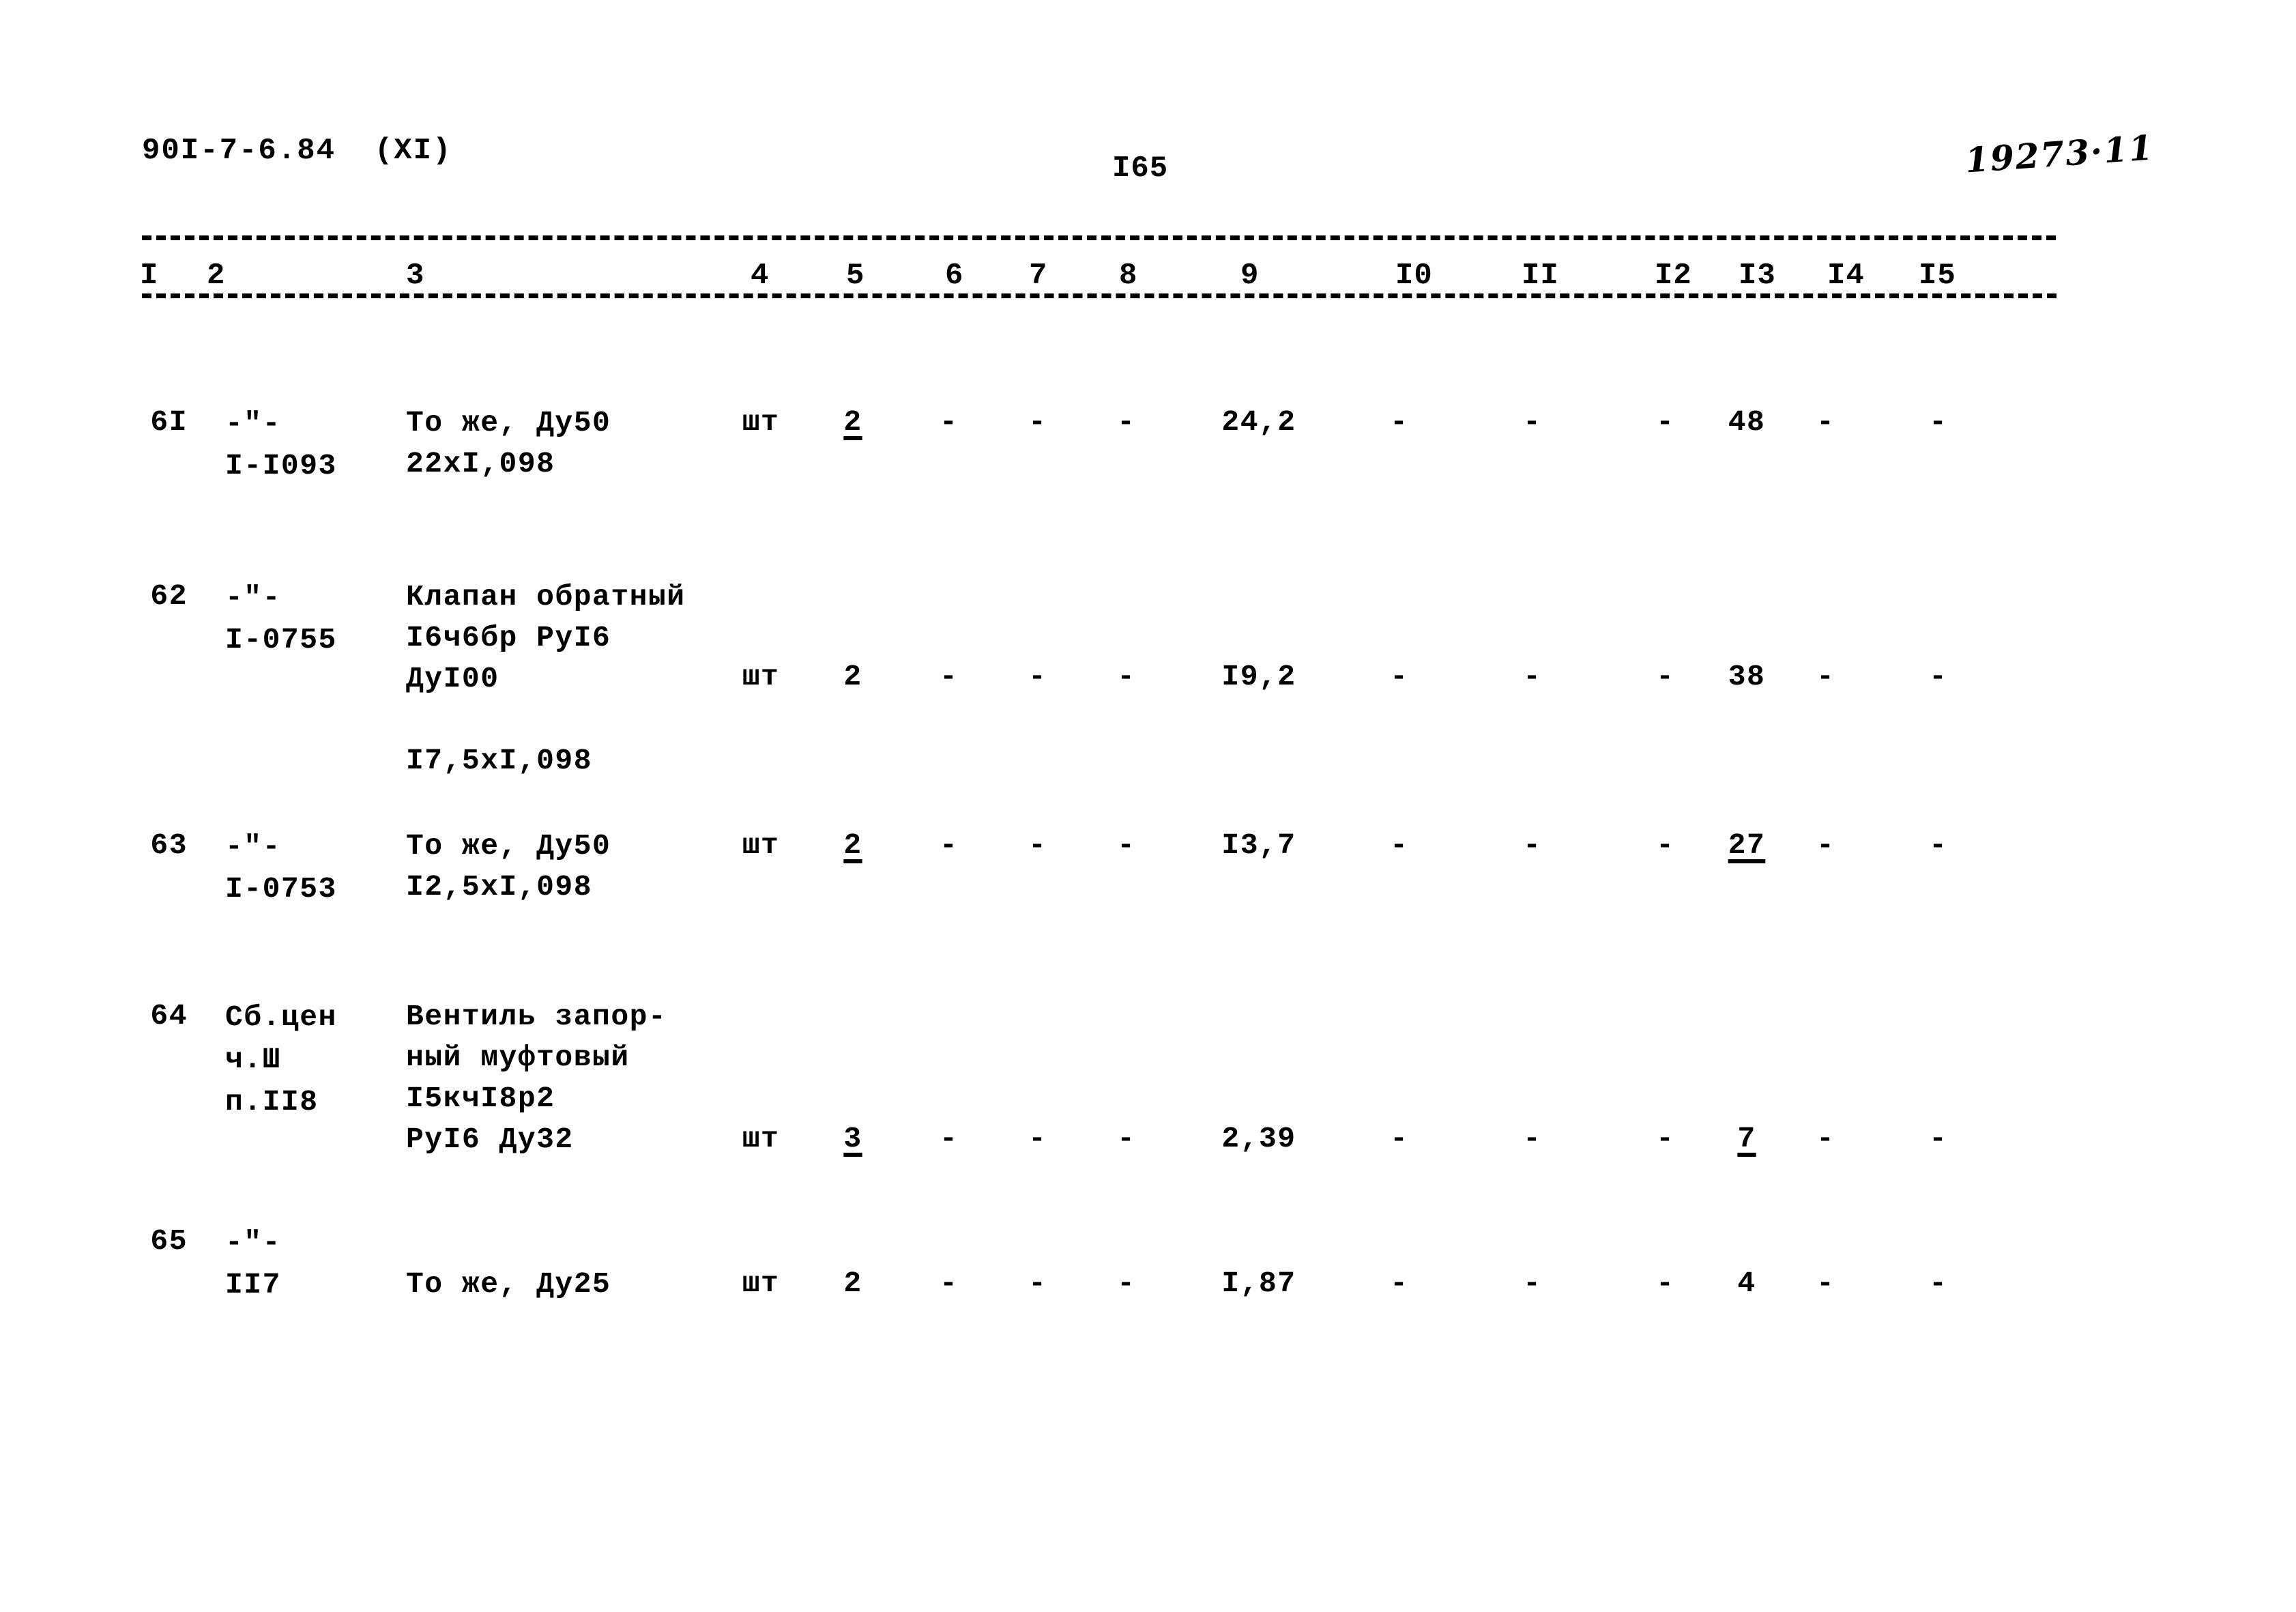 The image size is (2296, 1612). Describe the element at coordinates (281, 445) in the screenshot. I see `row-reference-code: -"- I-I093` at that location.